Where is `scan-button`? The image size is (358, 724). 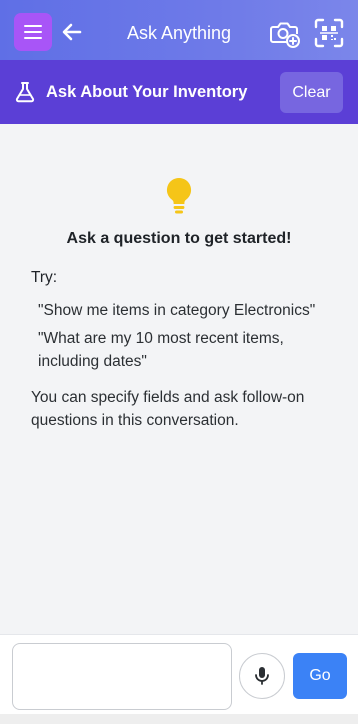
scan-button is located at coordinates (329, 33).